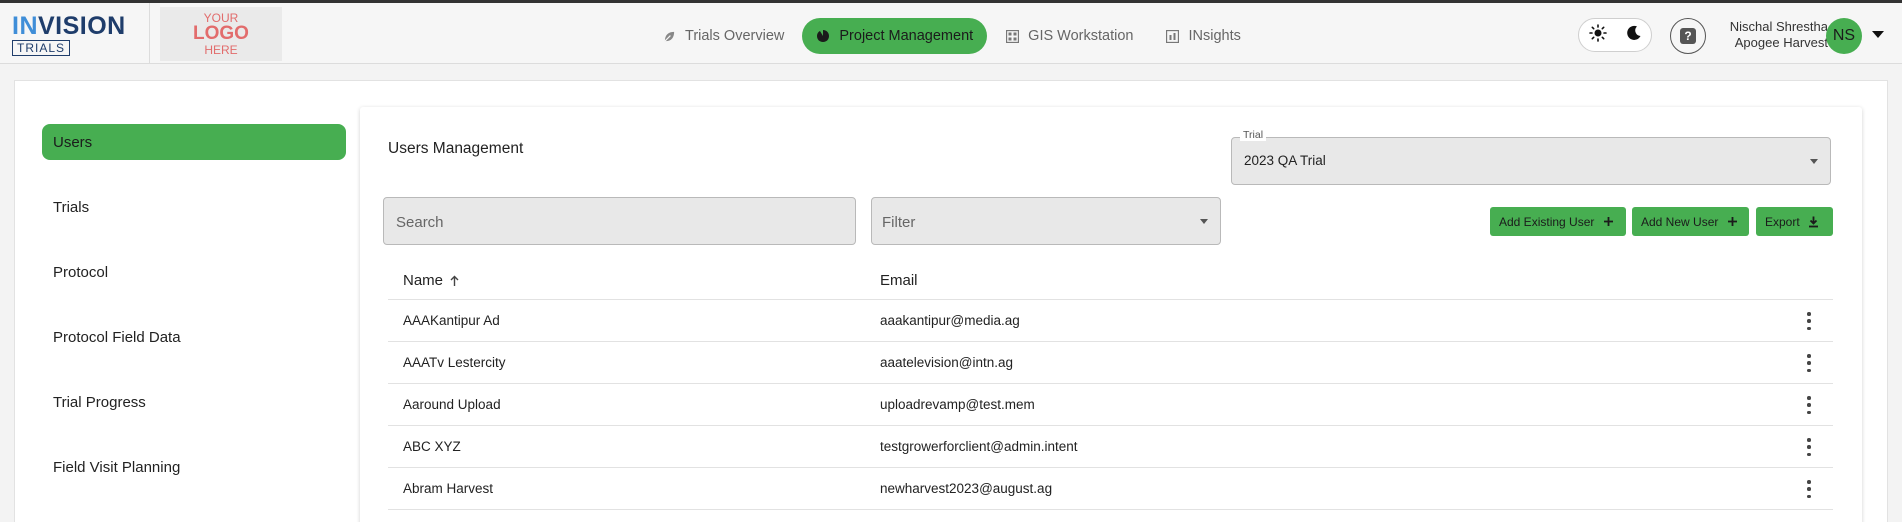  Describe the element at coordinates (1069, 36) in the screenshot. I see `nav-gis-workstation: GIS Workstation` at that location.